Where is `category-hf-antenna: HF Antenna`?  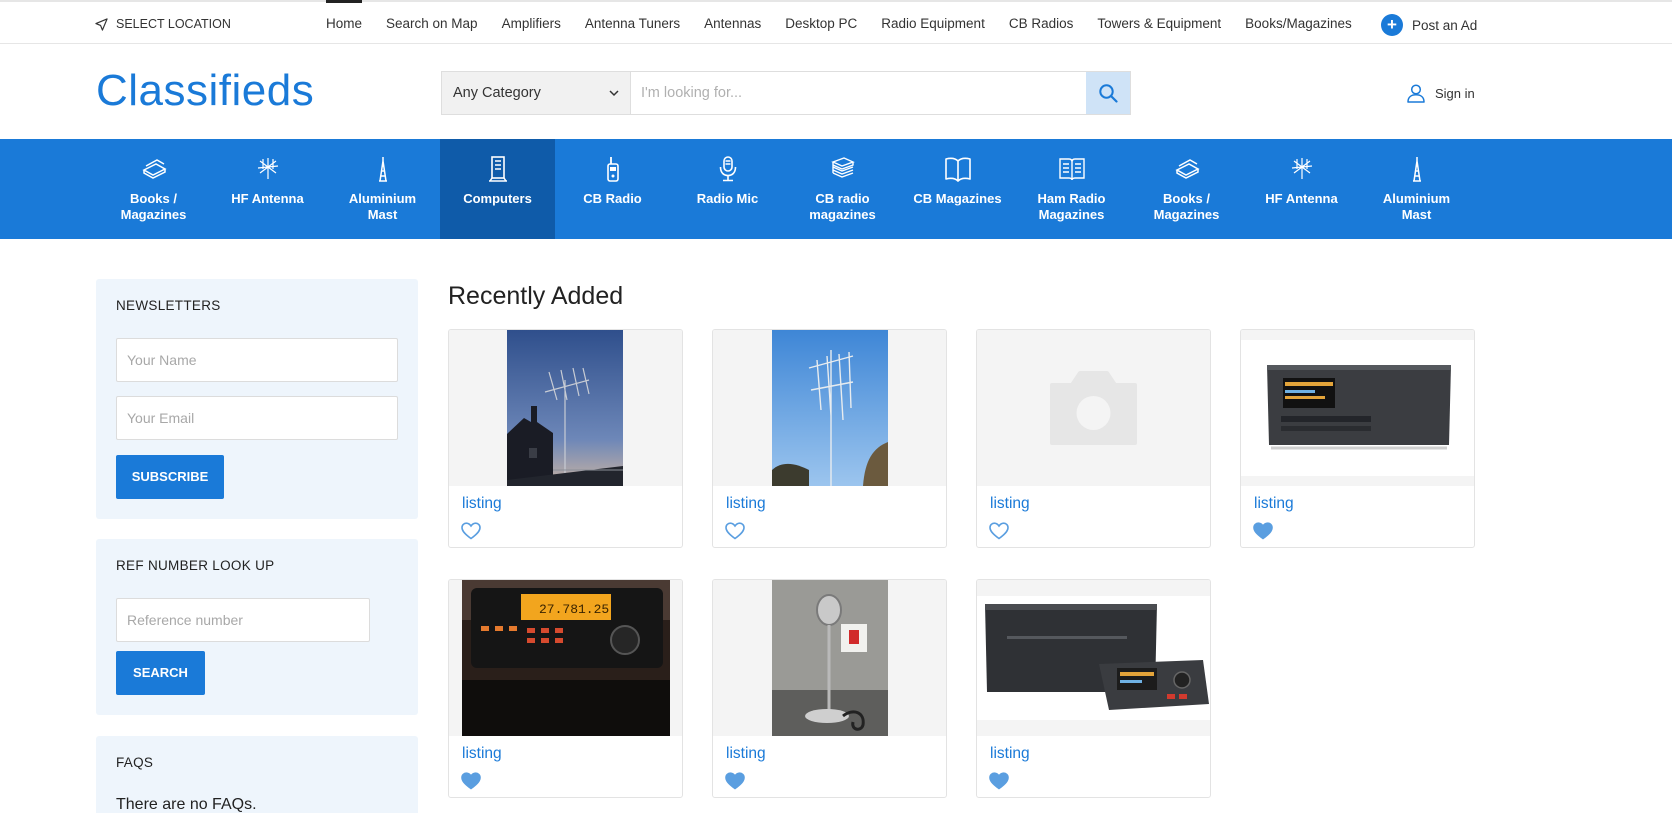
category-hf-antenna: HF Antenna is located at coordinates (267, 189).